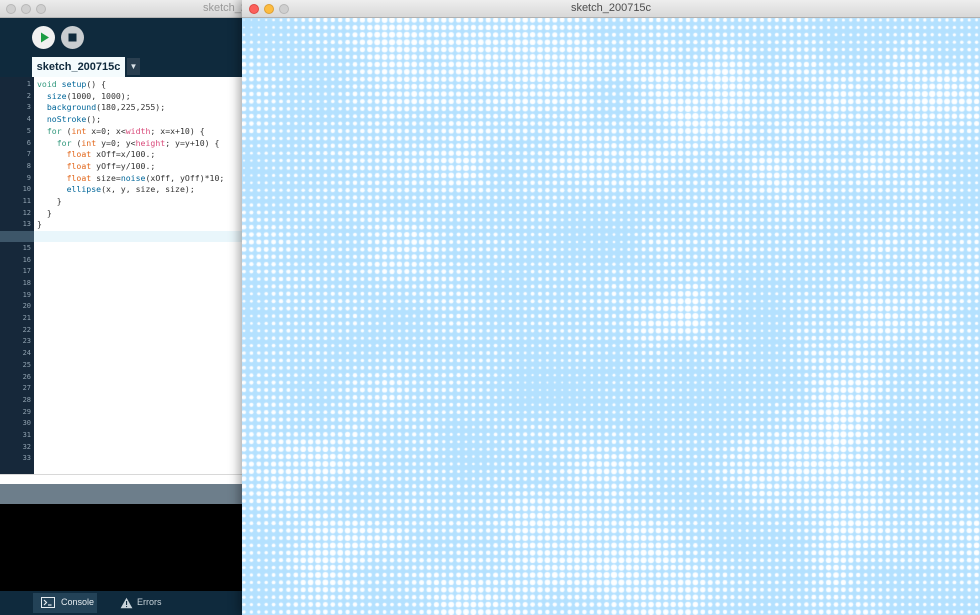 The width and height of the screenshot is (980, 615). Describe the element at coordinates (185, 177) in the screenshot. I see `code-token: (xOff, yOff)*10;` at that location.